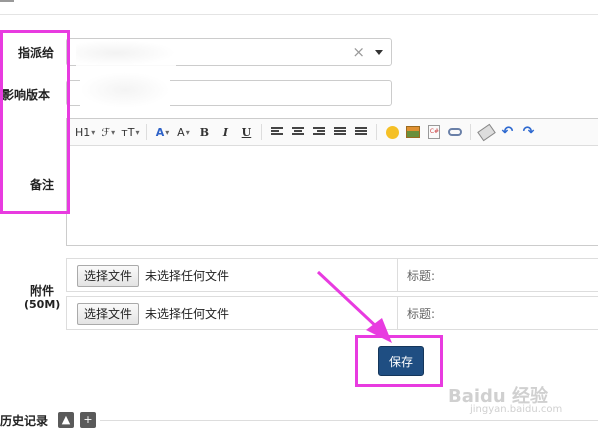 The height and width of the screenshot is (440, 598). Describe the element at coordinates (349, 420) in the screenshot. I see `history-divider` at that location.